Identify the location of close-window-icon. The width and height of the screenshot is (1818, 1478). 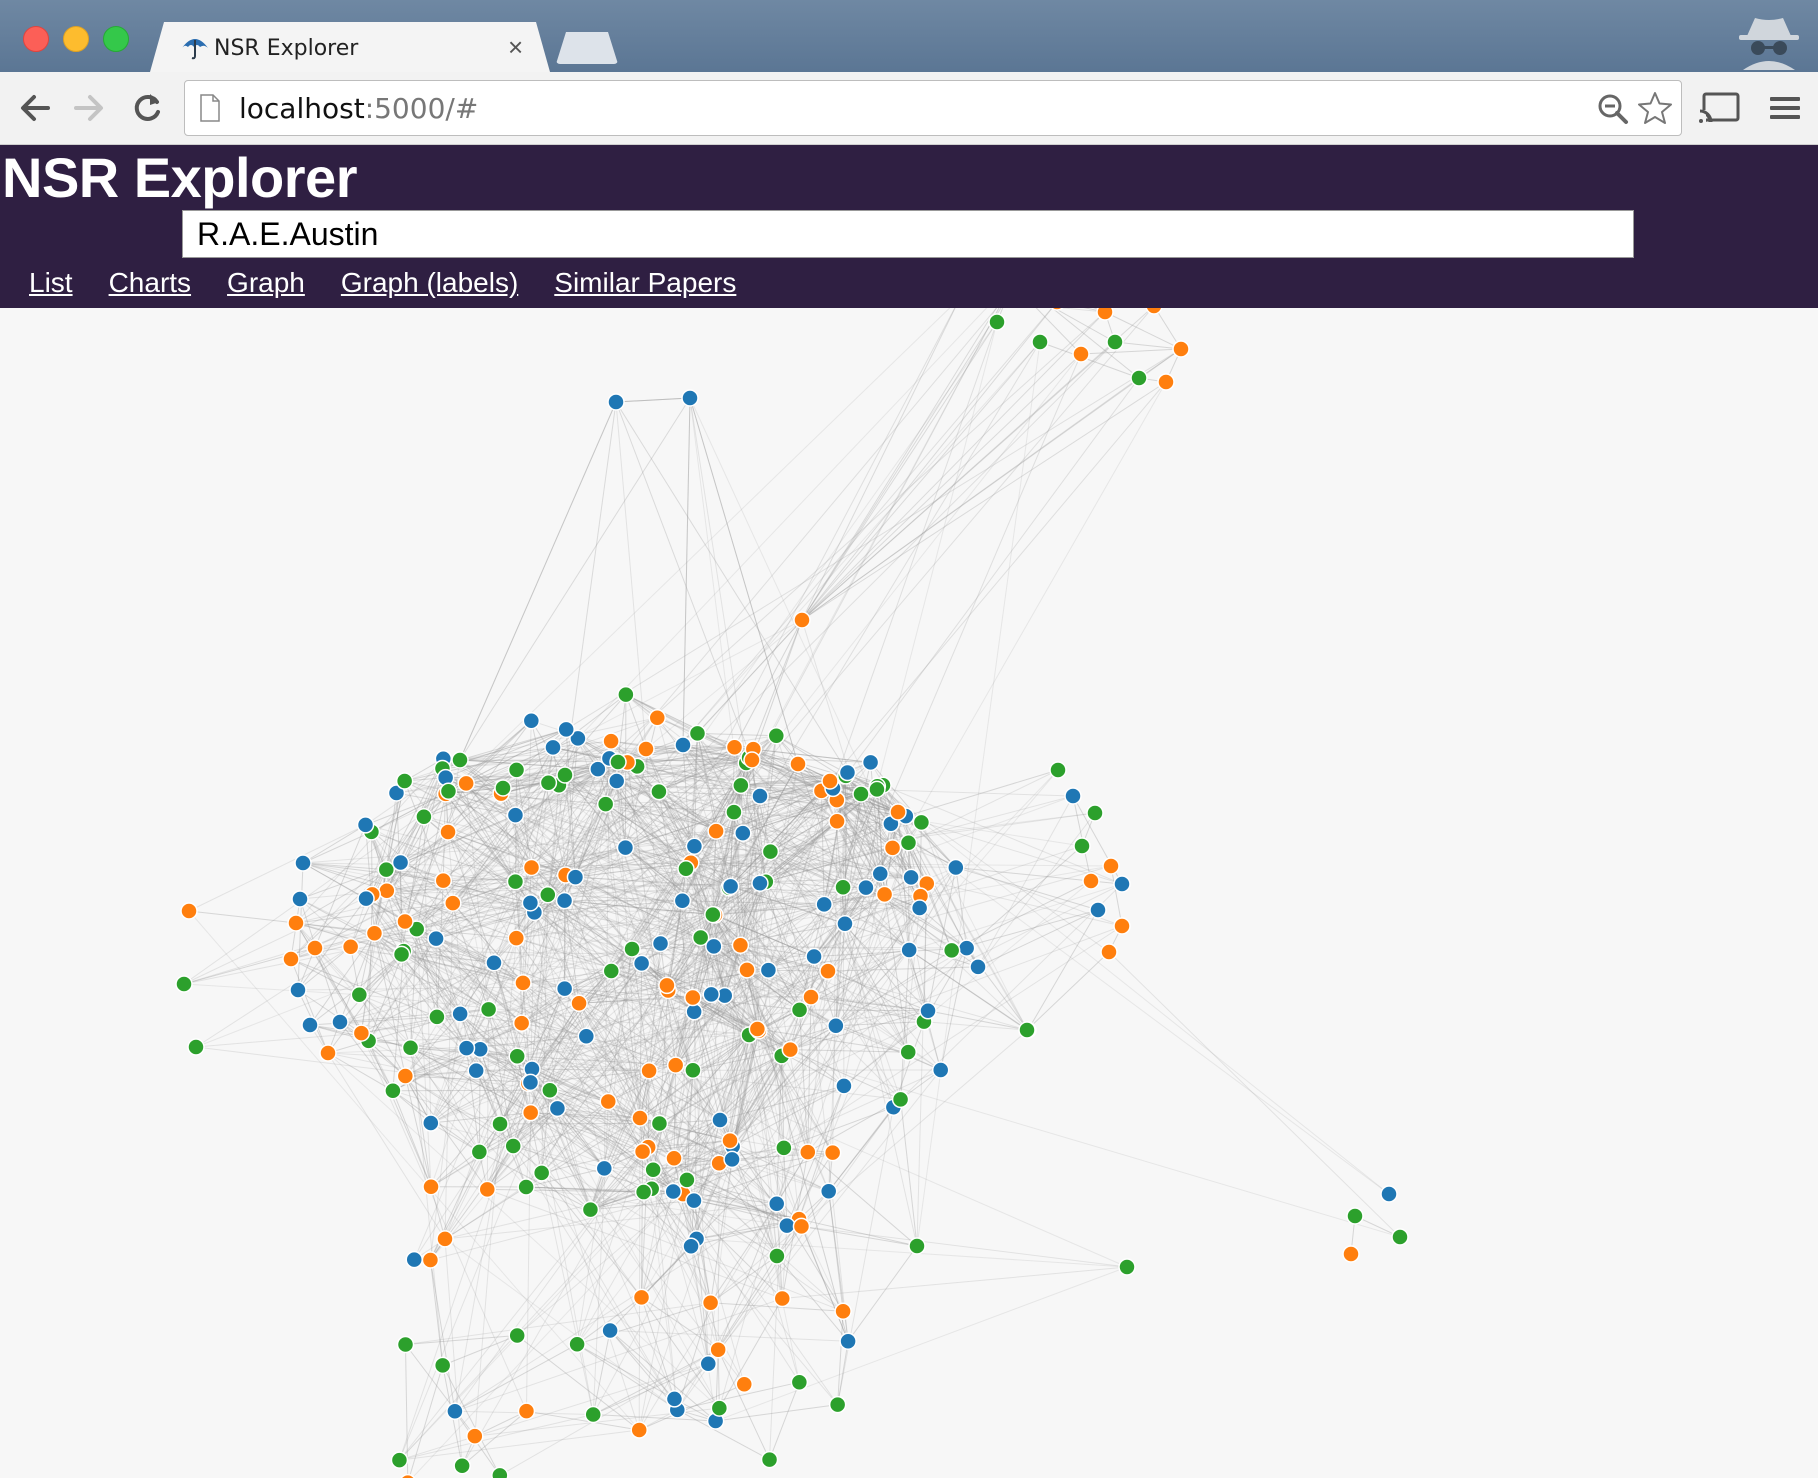
(36, 39).